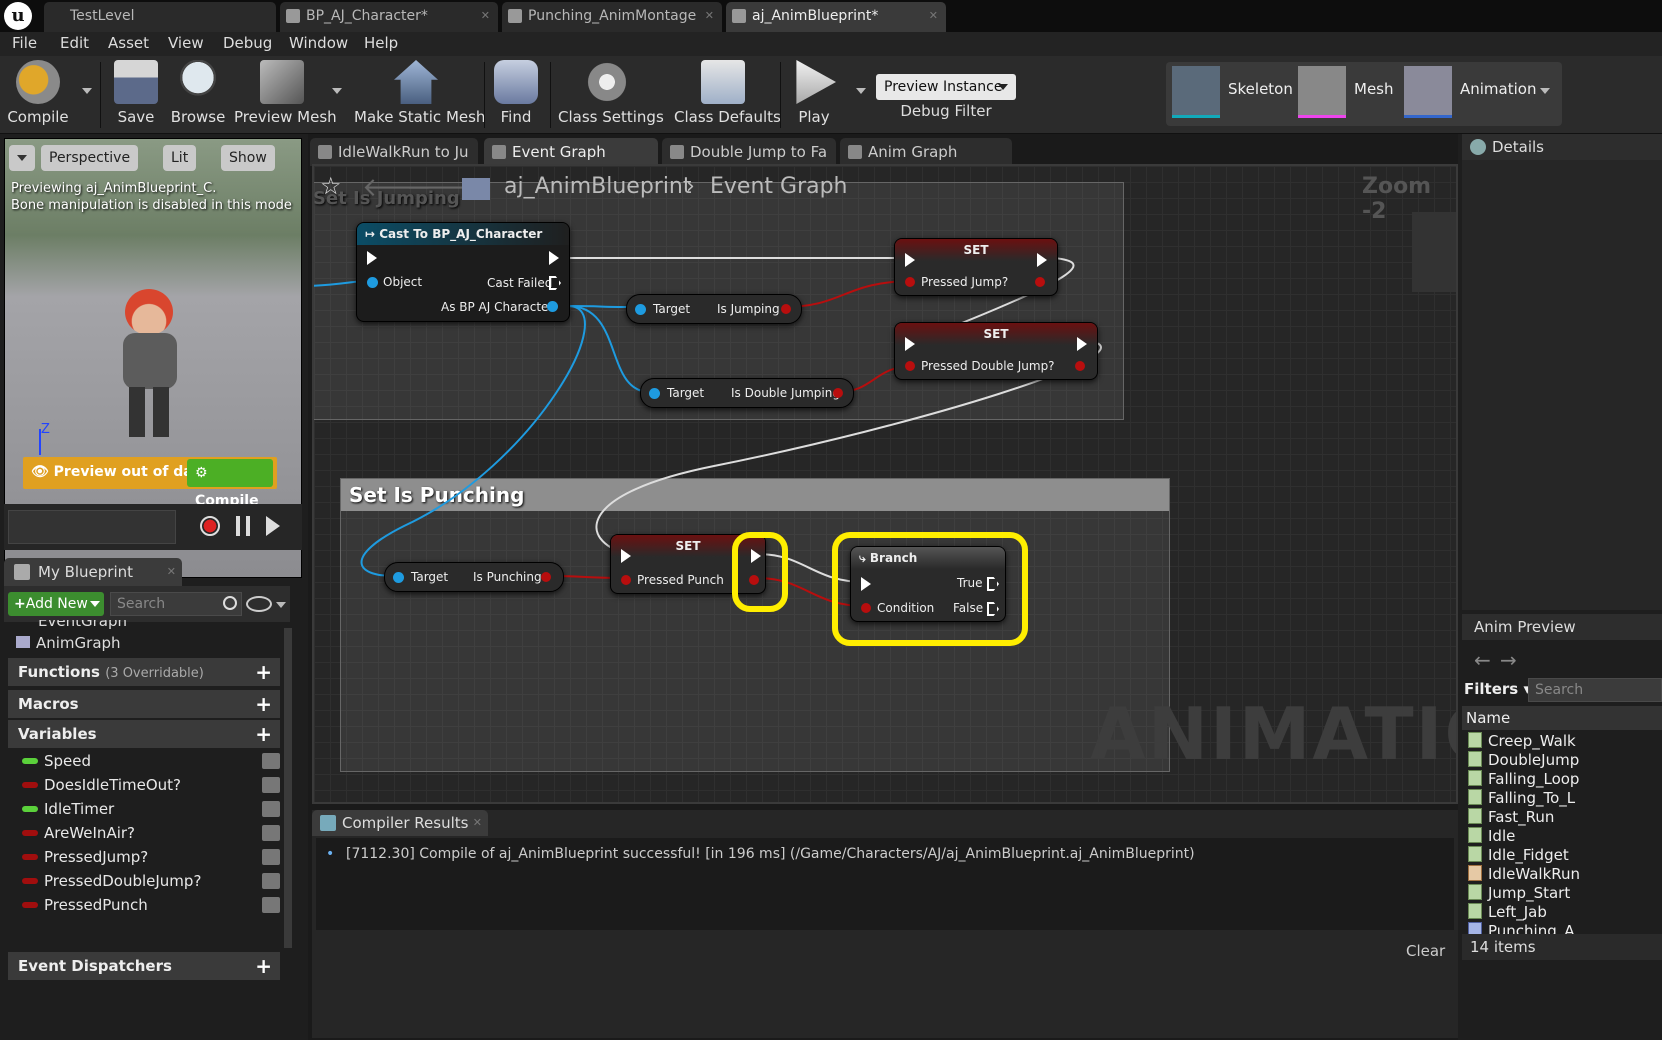 The height and width of the screenshot is (1040, 1662). Describe the element at coordinates (1562, 627) in the screenshot. I see `anim-preview-tab: Anim Preview` at that location.